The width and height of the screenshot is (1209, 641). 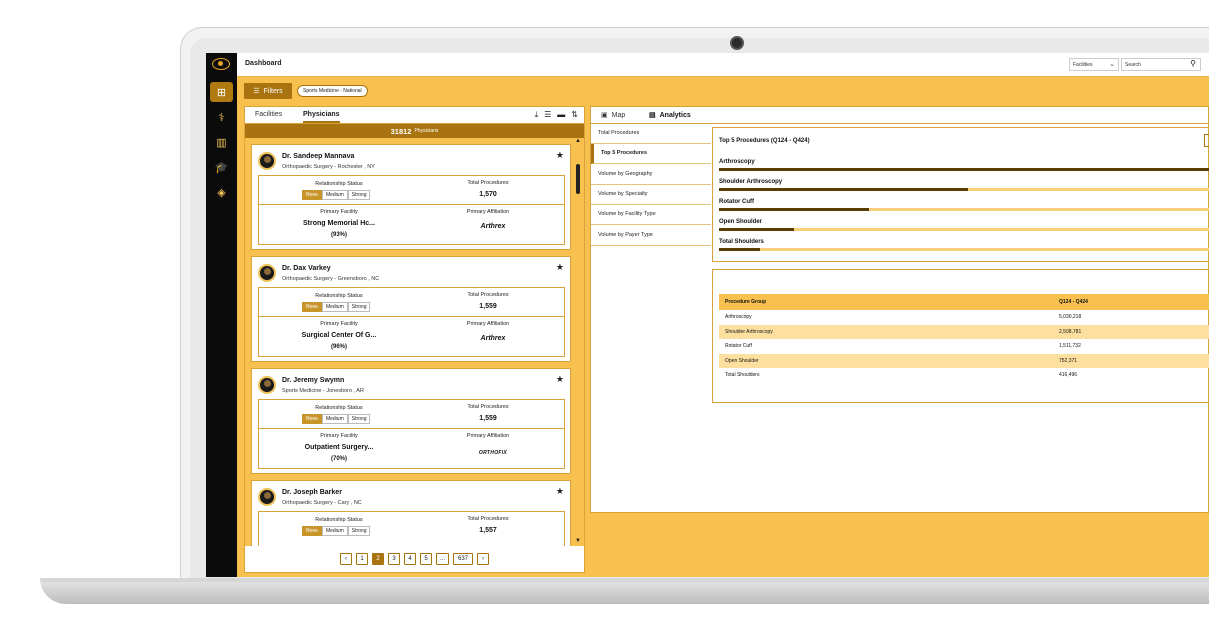 I want to click on primary-facility-label: Primary Facility, so click(x=339, y=212).